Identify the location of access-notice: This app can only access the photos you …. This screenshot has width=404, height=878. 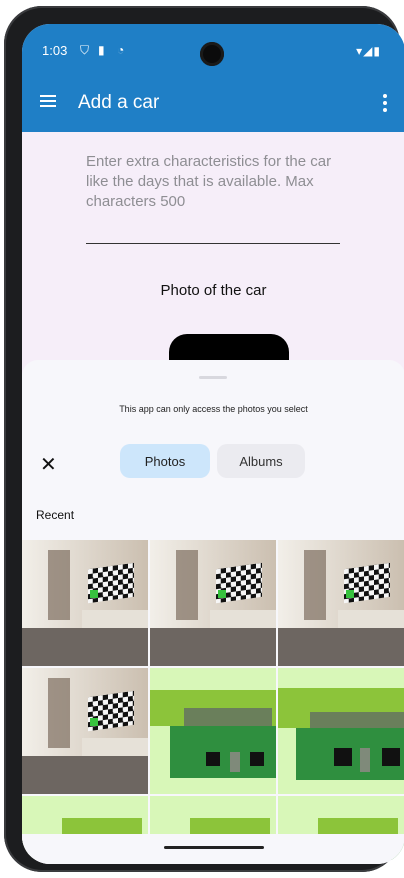
(213, 409).